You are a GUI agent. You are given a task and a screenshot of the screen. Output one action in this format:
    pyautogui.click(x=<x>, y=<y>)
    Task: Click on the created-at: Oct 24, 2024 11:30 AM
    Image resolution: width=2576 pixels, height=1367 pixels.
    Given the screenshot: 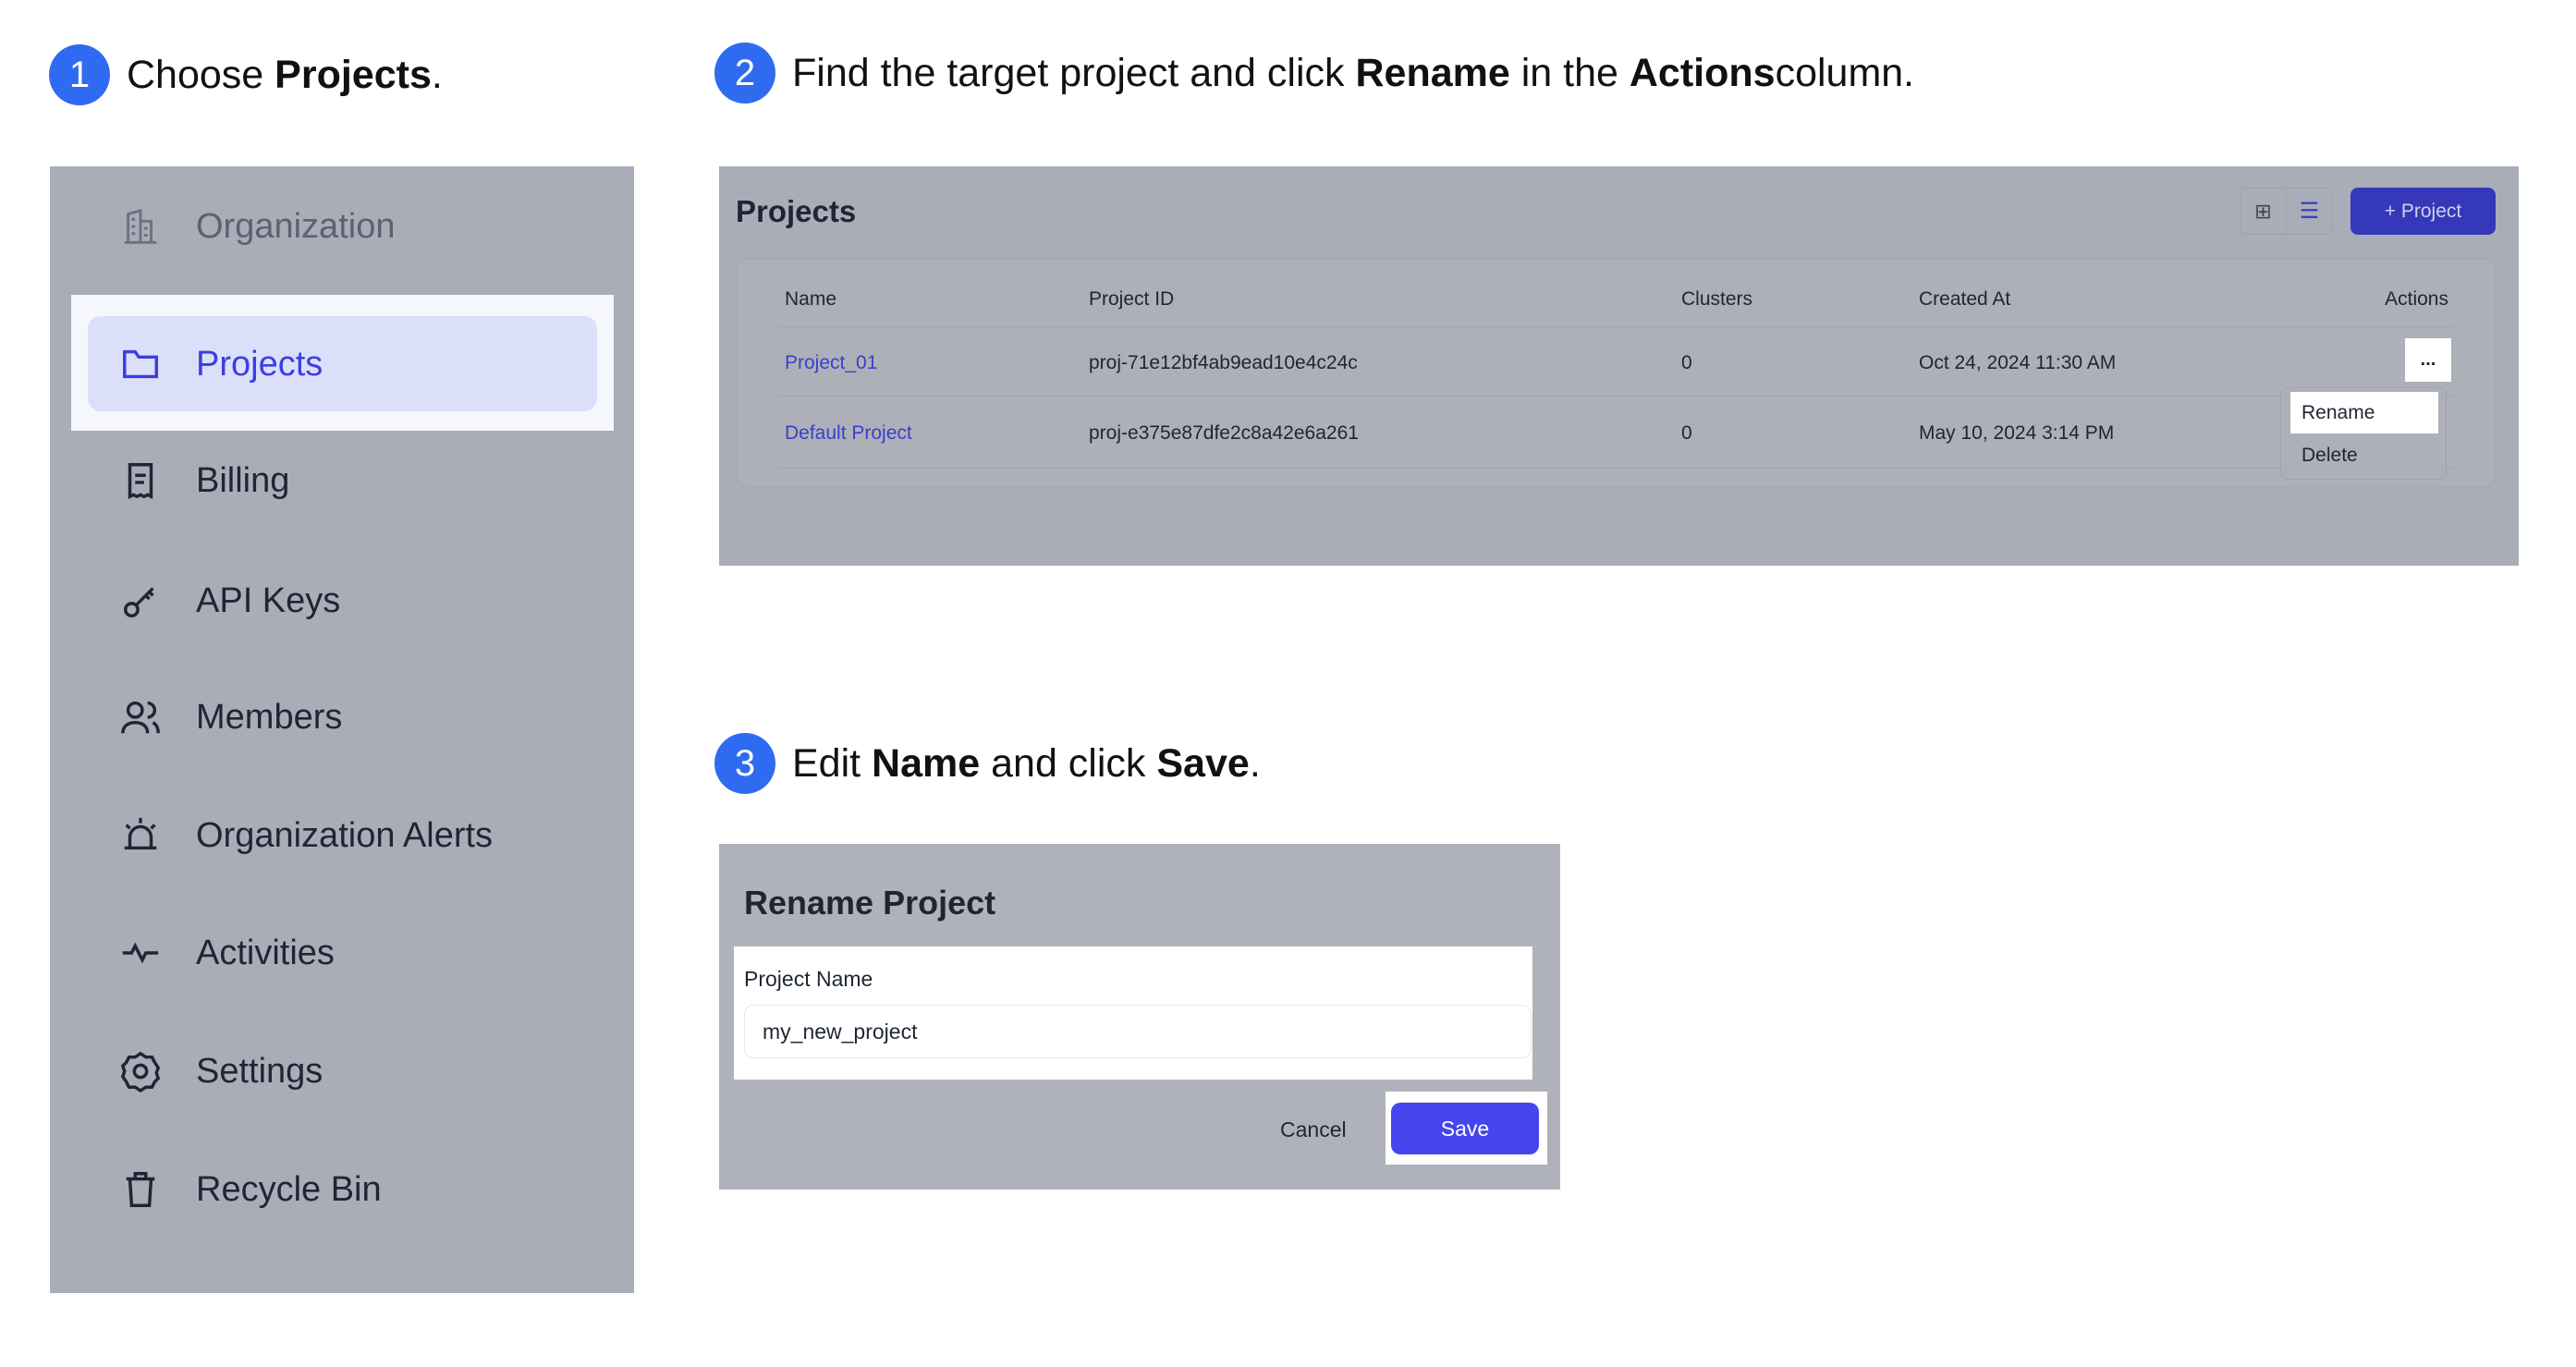 What is the action you would take?
    pyautogui.click(x=2018, y=362)
    